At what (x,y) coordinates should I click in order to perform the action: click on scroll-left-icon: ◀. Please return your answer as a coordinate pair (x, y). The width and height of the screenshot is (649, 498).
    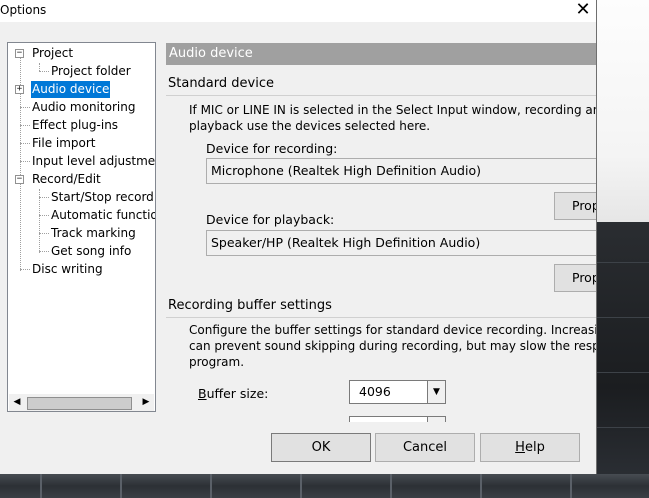
    Looking at the image, I should click on (17, 402).